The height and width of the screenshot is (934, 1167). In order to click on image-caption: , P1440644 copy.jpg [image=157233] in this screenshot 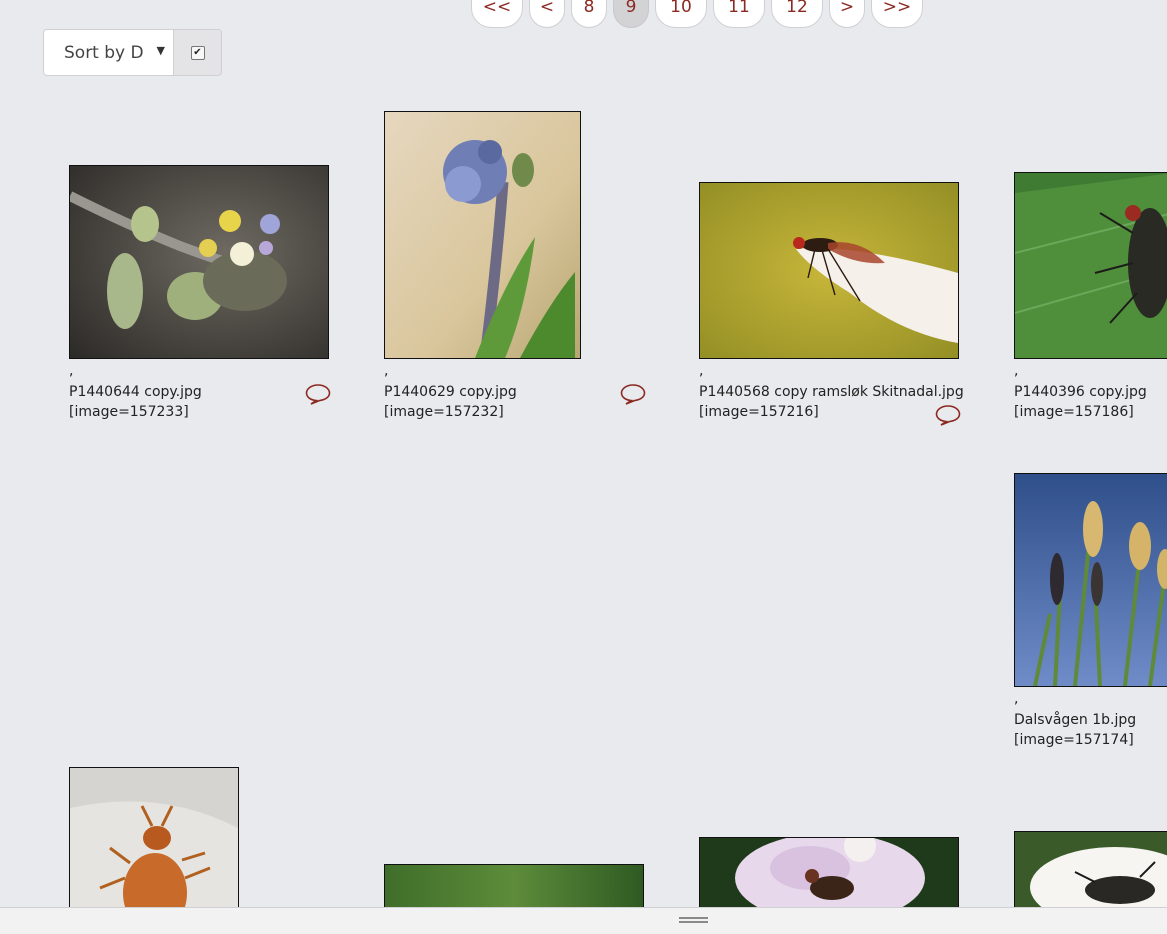, I will do `click(135, 392)`.